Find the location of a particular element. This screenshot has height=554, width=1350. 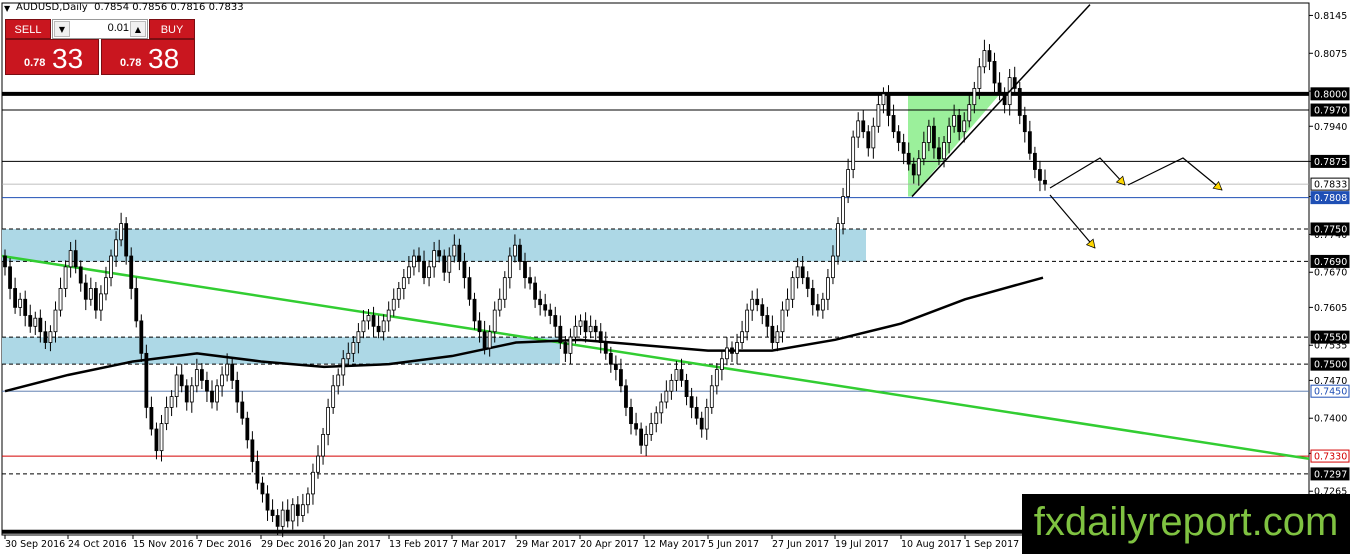

sell-price-block: 0.78 33 is located at coordinates (52, 57).